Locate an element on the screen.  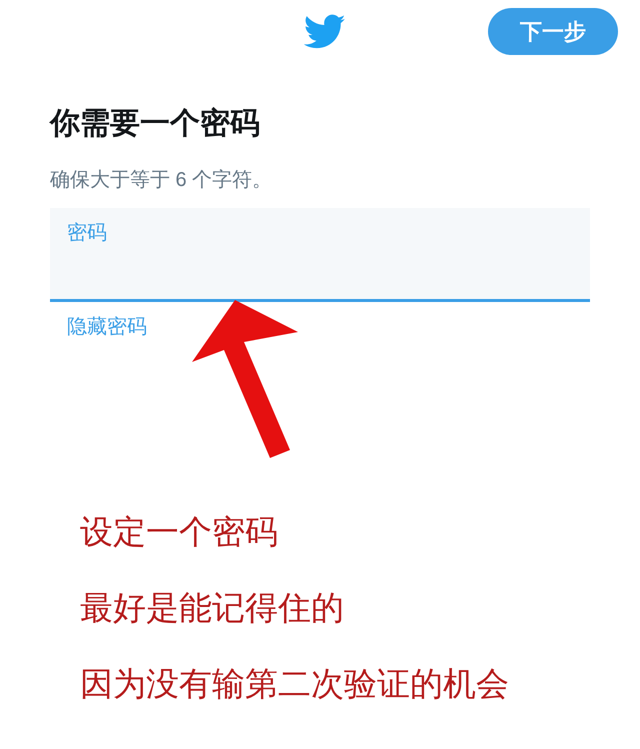
next-button: 下一步 is located at coordinates (553, 31).